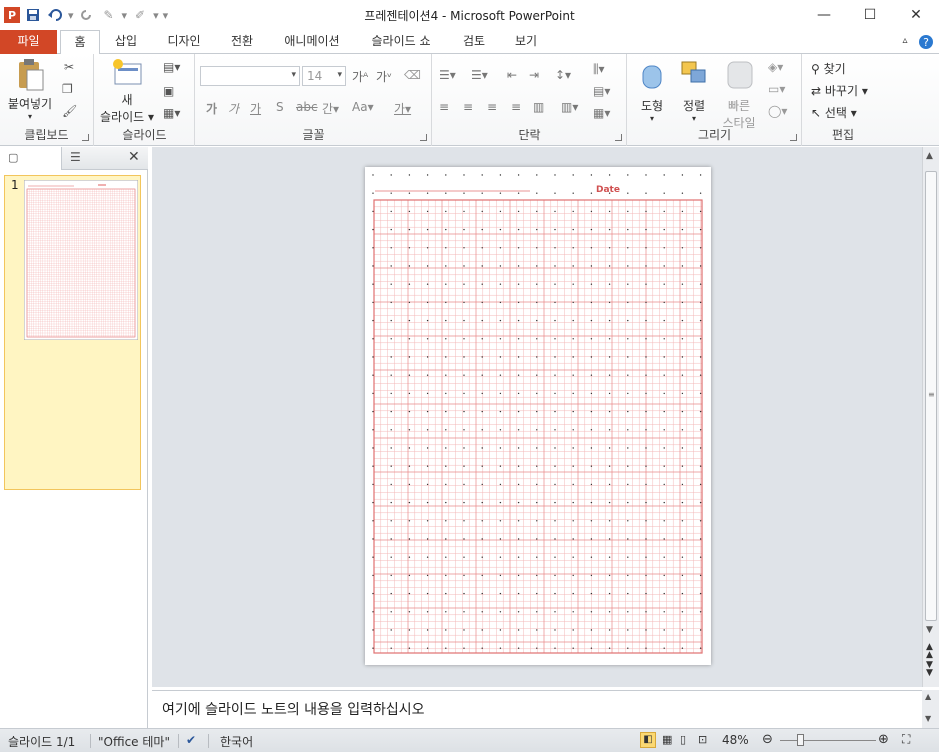 The height and width of the screenshot is (752, 939). I want to click on font-color-icon: 가▾, so click(402, 108).